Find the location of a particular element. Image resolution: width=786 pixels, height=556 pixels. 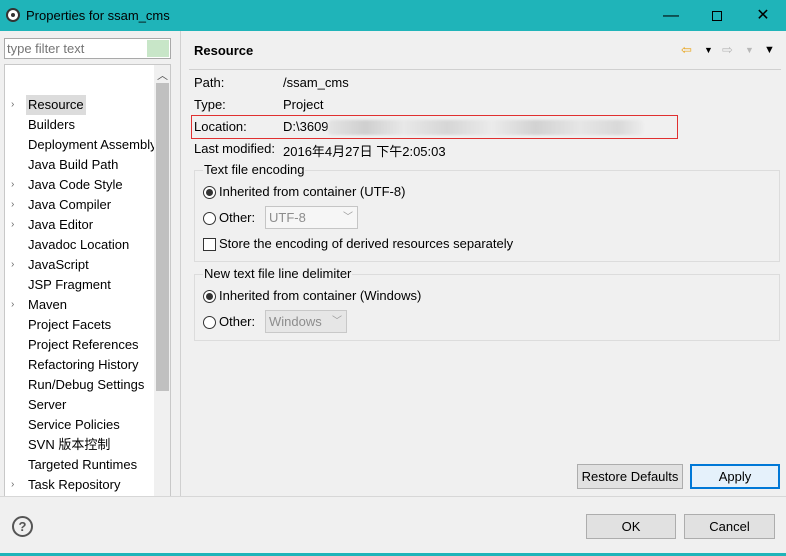

title-bar: Properties for ssam_cms — ✕ is located at coordinates (393, 15).